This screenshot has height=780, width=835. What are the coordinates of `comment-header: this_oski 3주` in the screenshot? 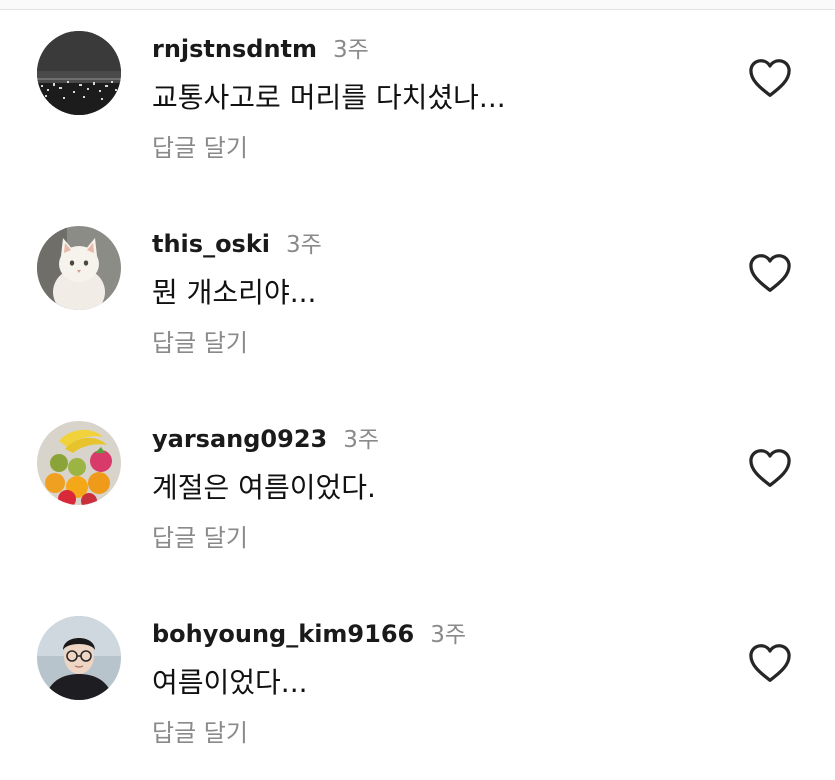 It's located at (237, 241).